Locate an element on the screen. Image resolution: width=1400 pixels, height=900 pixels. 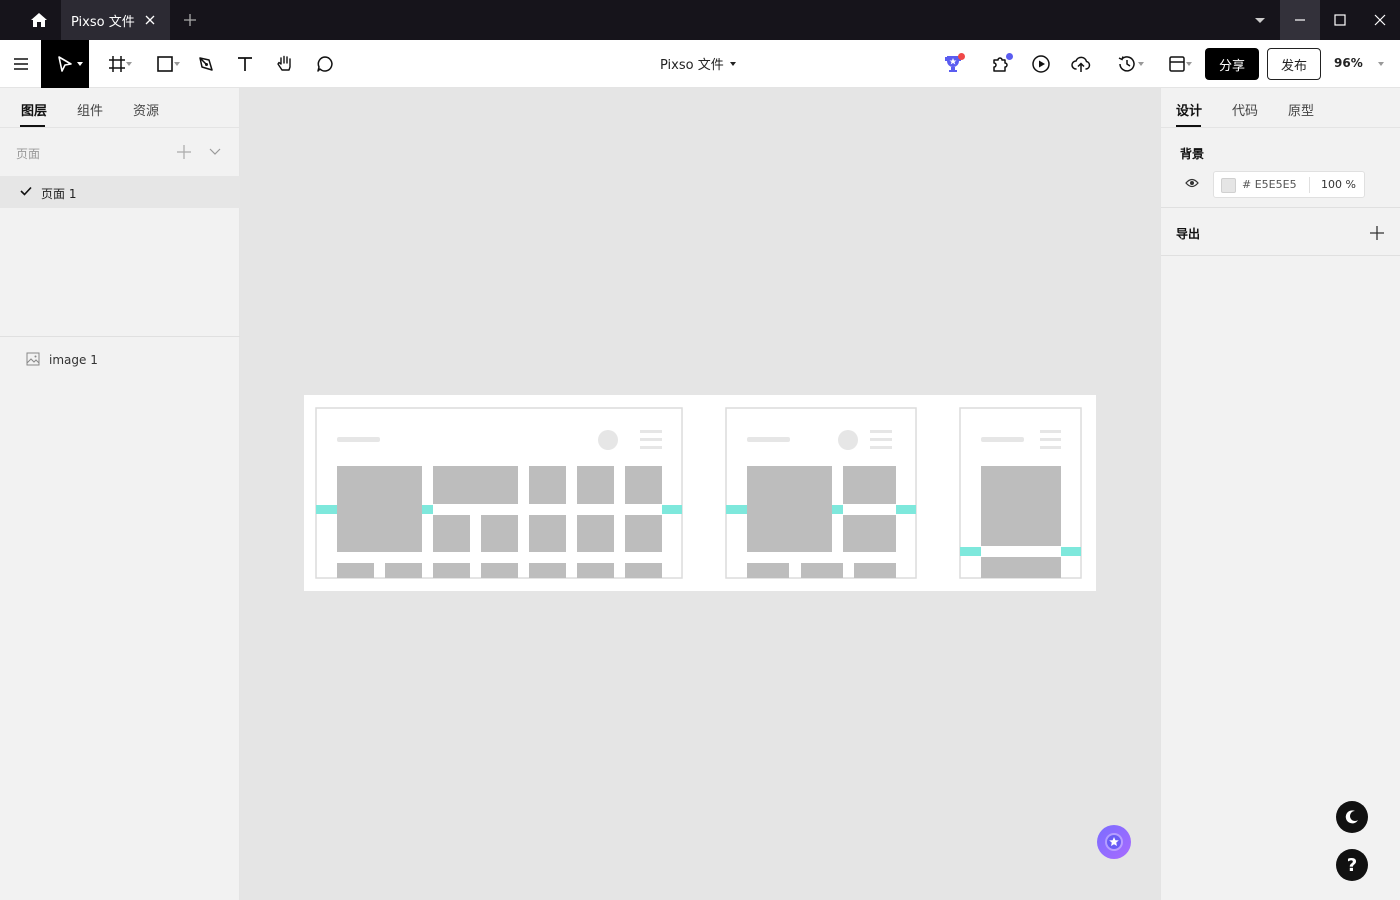
wireframe-illustration is located at coordinates (698, 493).